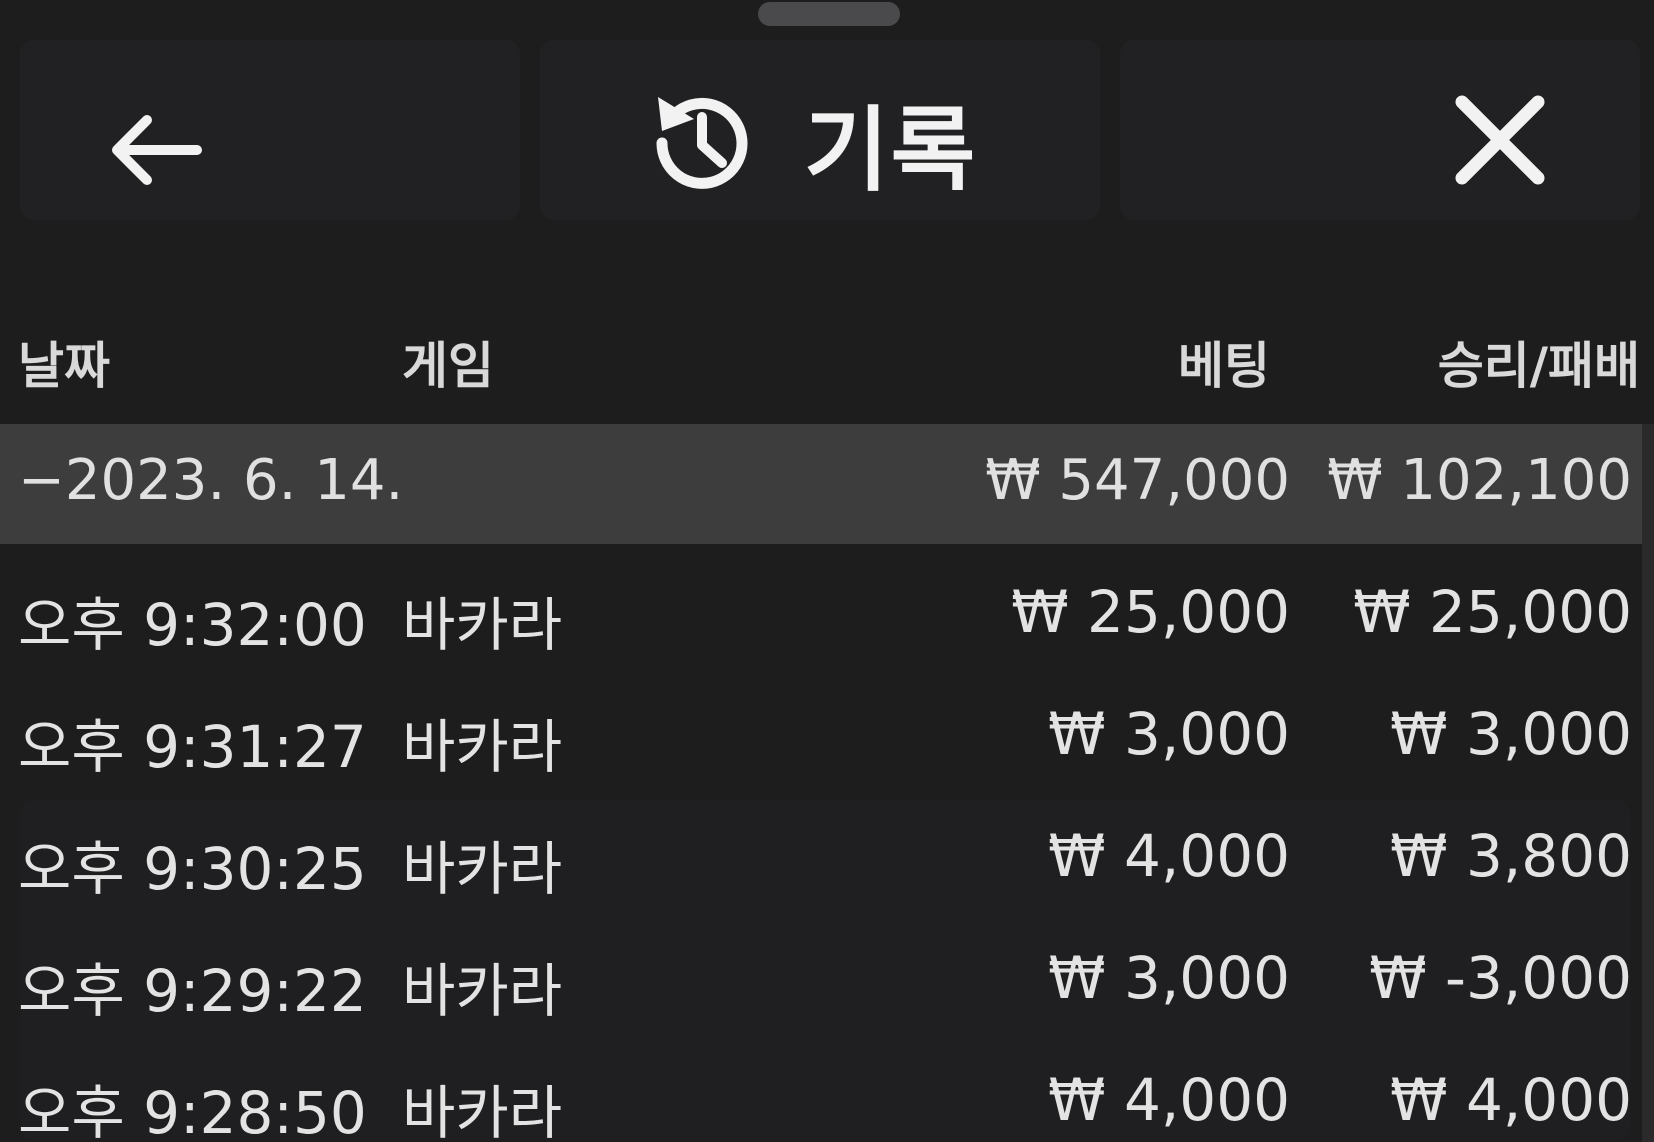  I want to click on close-button, so click(1500, 140).